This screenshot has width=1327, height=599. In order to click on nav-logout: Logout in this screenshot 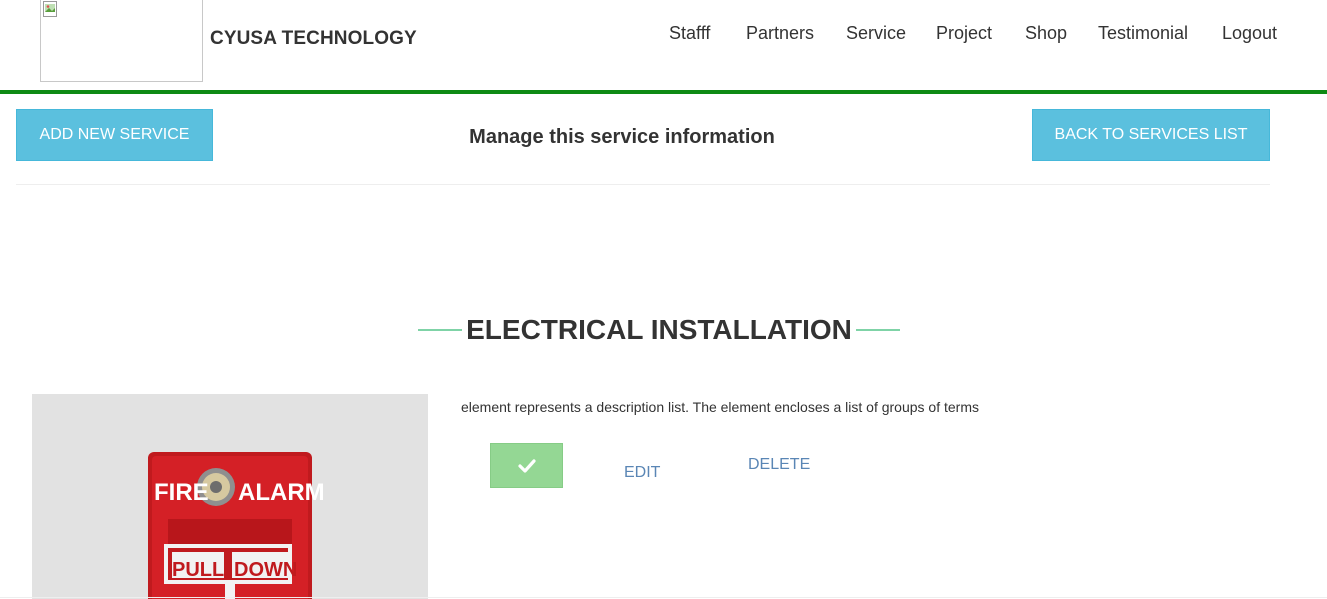, I will do `click(1249, 33)`.